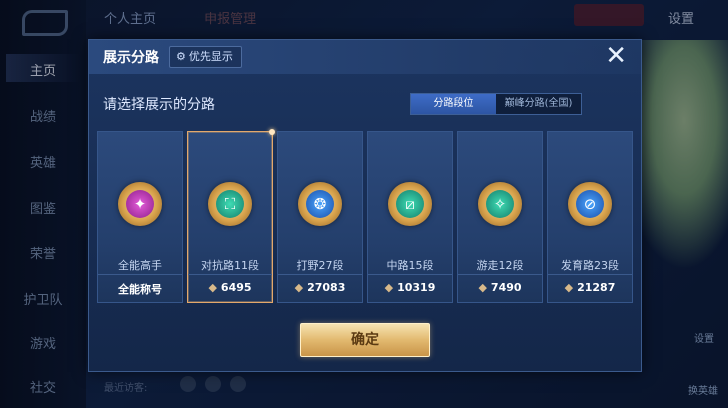  I want to click on clash-lane-emblem-icon: ⛶, so click(230, 204).